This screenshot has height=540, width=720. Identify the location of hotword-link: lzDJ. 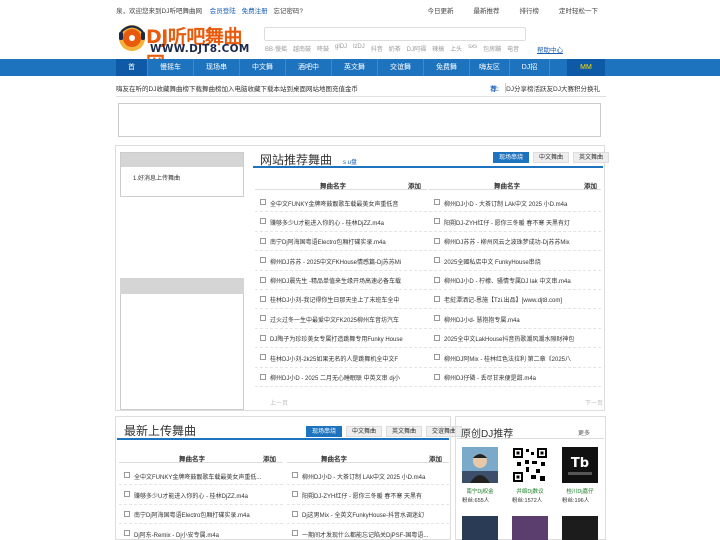
(359, 48).